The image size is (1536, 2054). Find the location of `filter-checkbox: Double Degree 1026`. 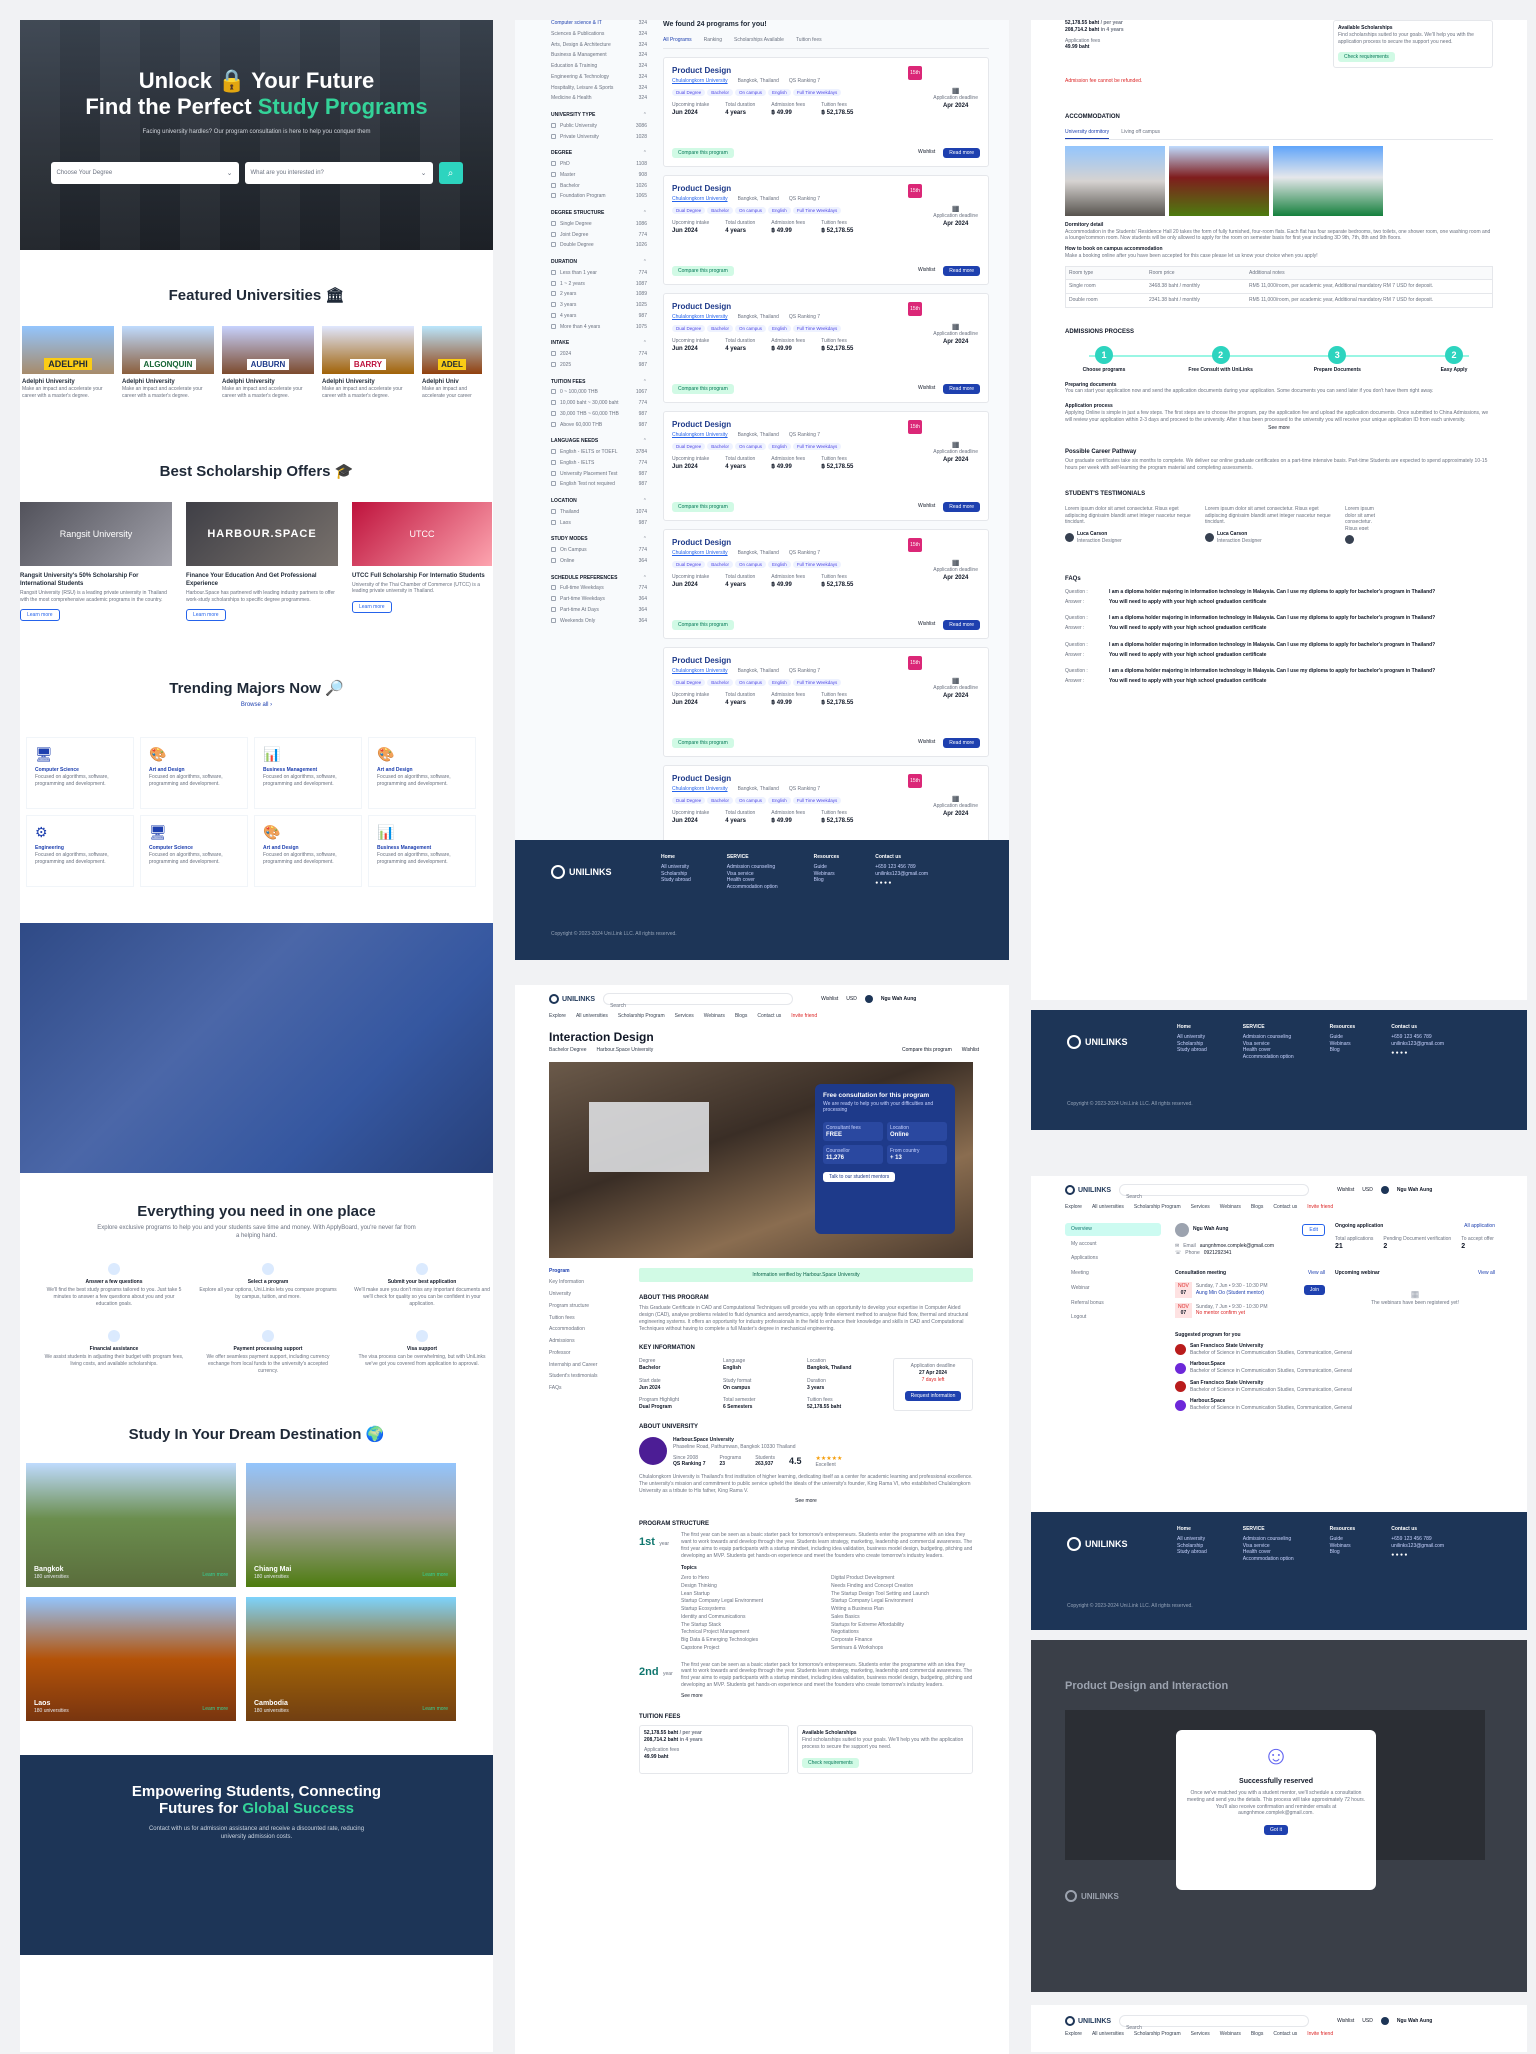

filter-checkbox: Double Degree 1026 is located at coordinates (599, 245).